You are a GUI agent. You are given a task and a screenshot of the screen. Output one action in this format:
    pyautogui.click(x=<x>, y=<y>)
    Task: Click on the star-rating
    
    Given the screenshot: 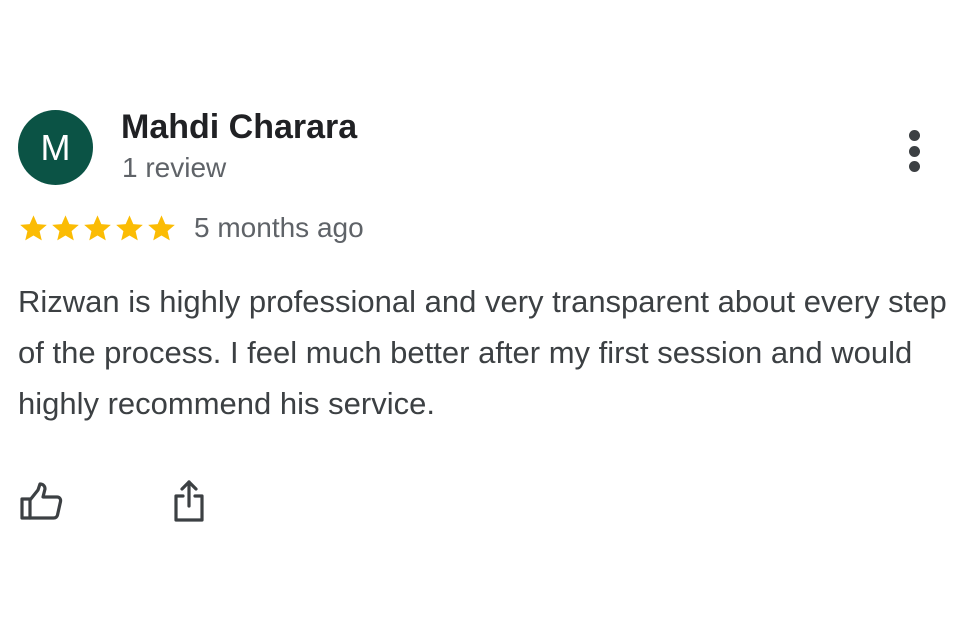 What is the action you would take?
    pyautogui.click(x=98, y=228)
    